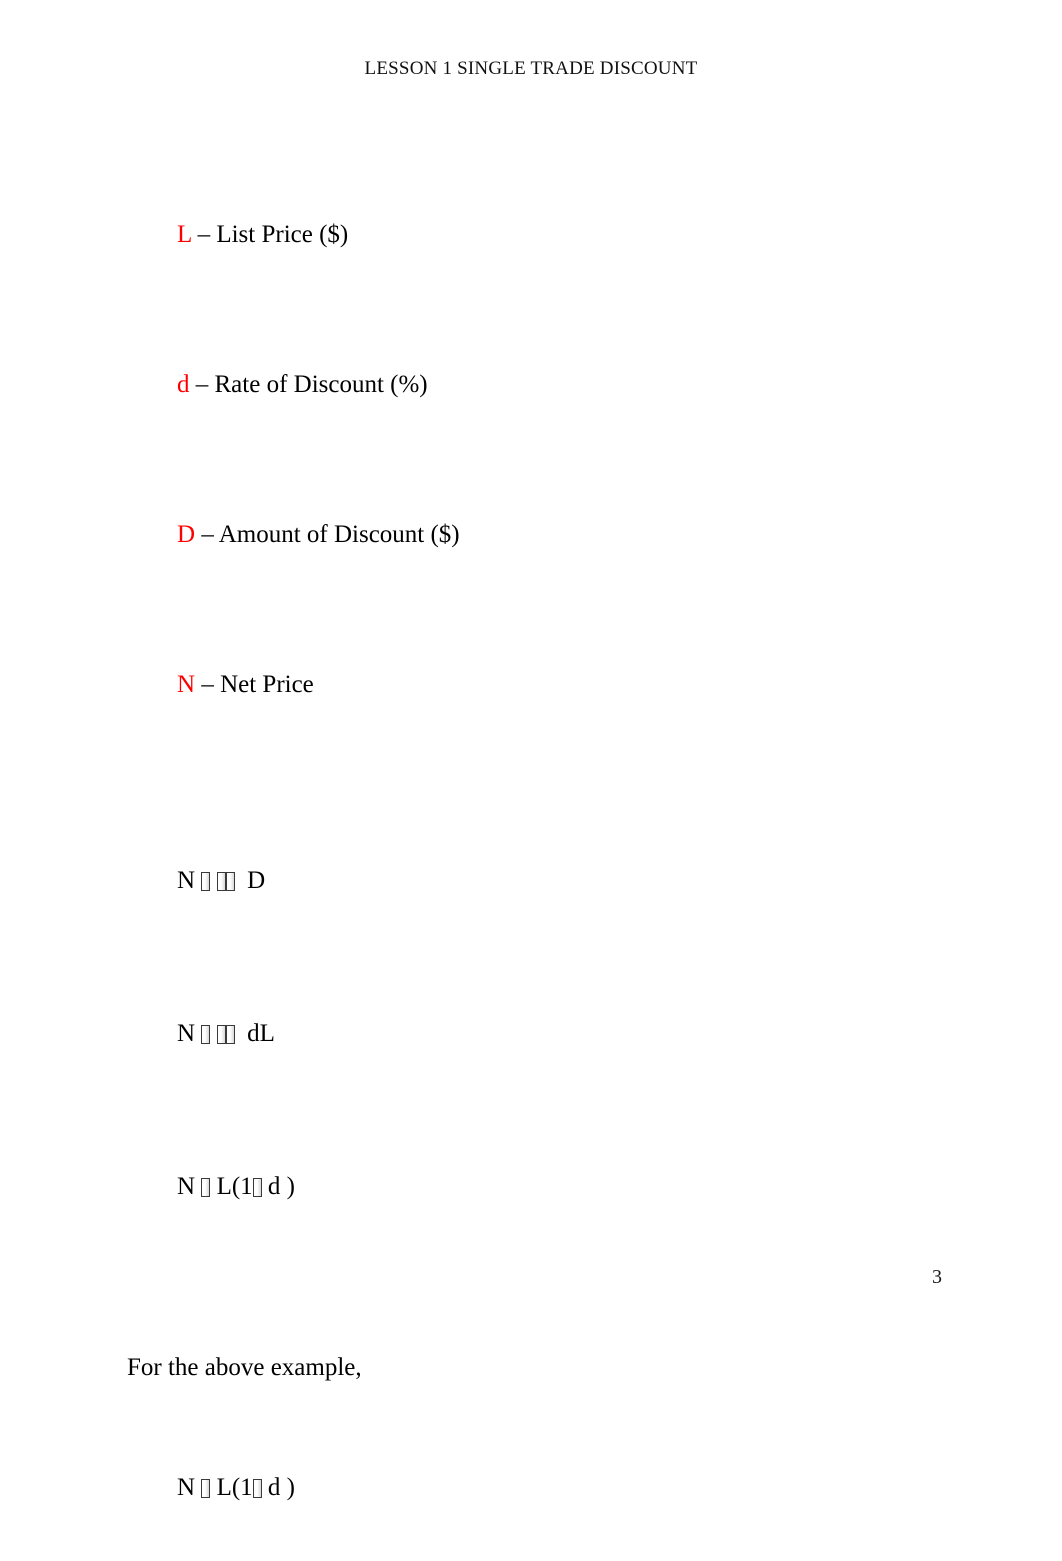 The image size is (1062, 1561). Describe the element at coordinates (527, 685) in the screenshot. I see `definition-item: N – Net Price` at that location.